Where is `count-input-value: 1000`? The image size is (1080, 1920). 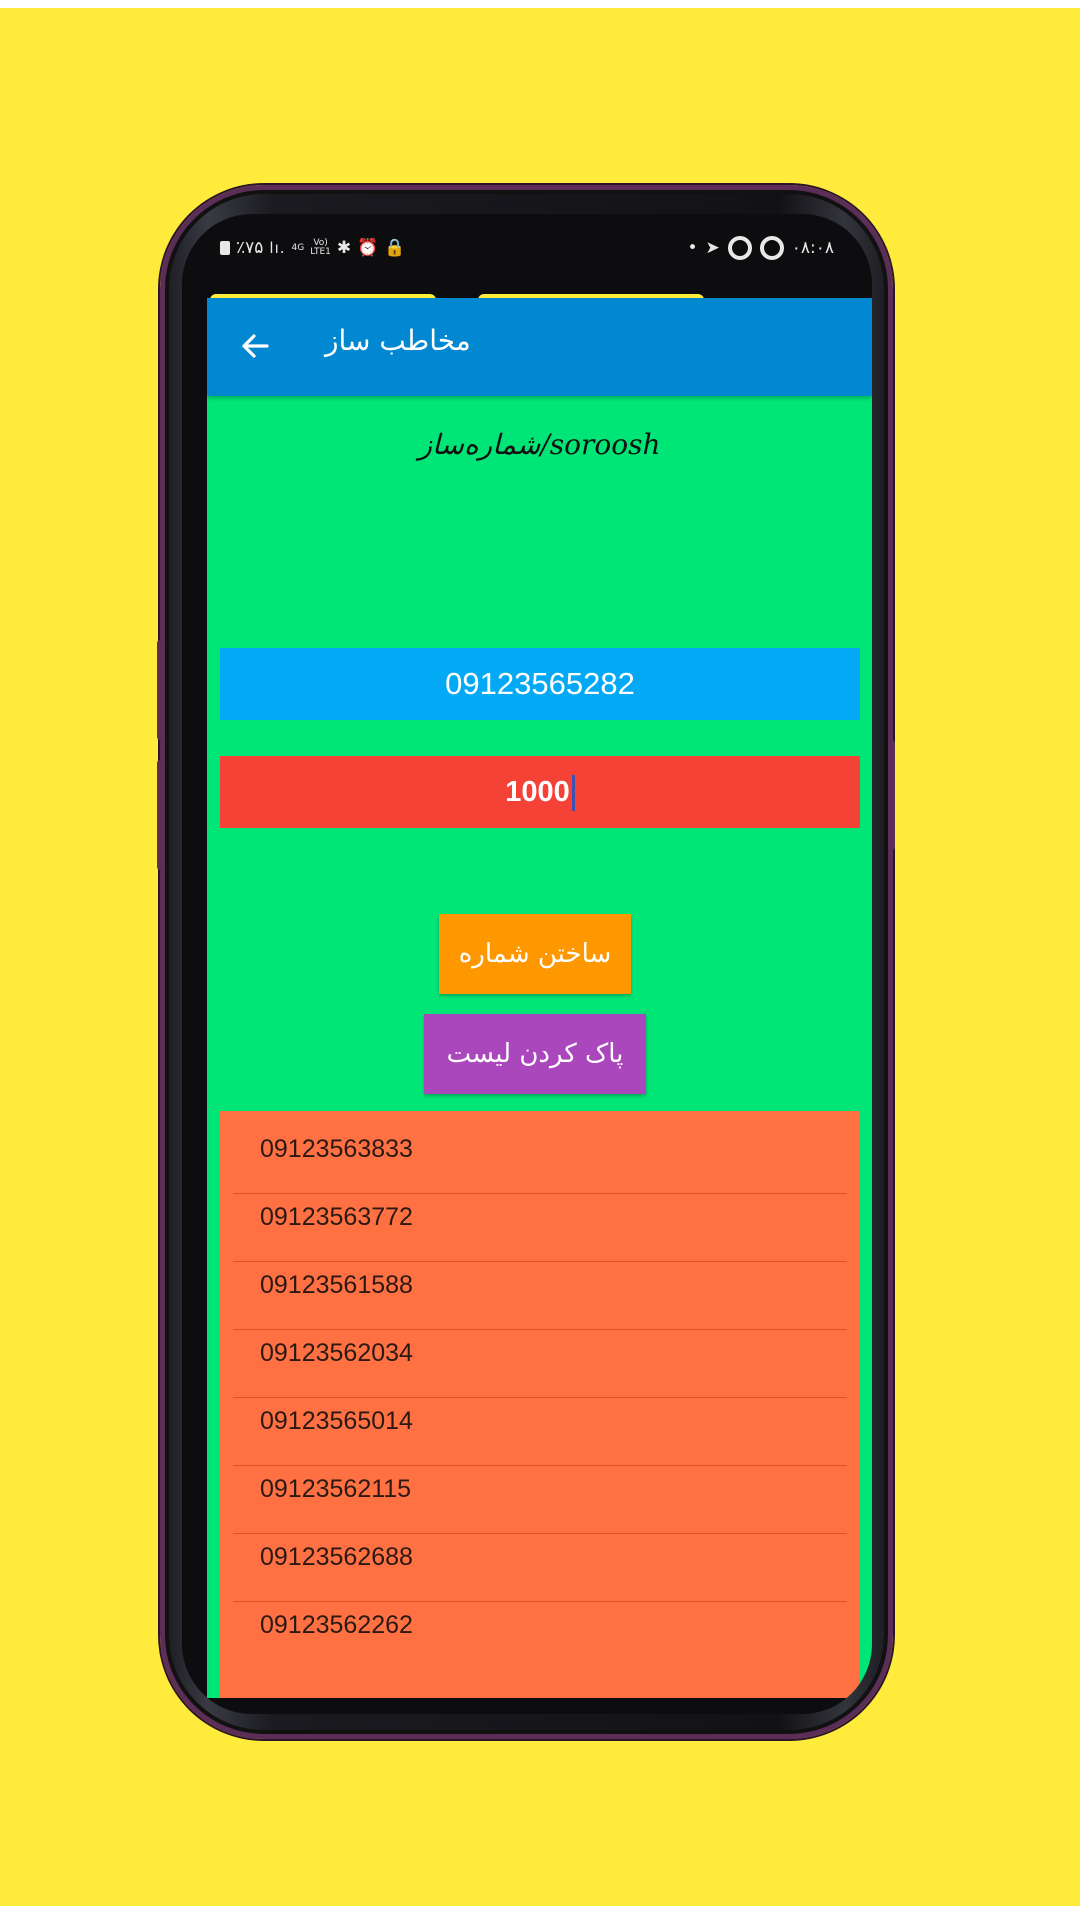 count-input-value: 1000 is located at coordinates (537, 792).